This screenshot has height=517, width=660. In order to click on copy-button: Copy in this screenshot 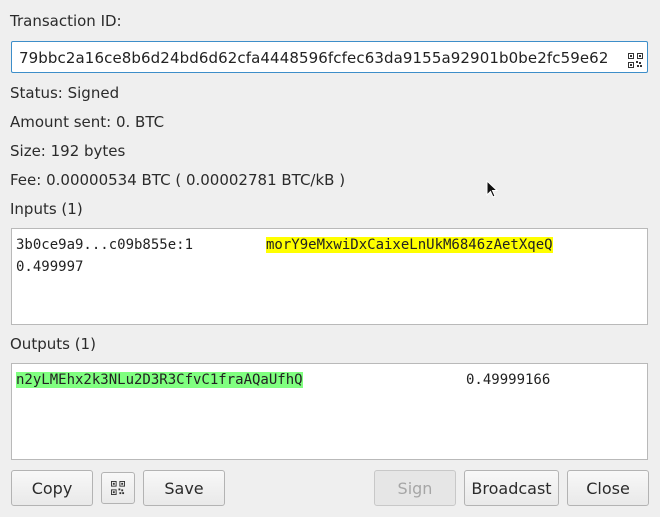, I will do `click(52, 488)`.